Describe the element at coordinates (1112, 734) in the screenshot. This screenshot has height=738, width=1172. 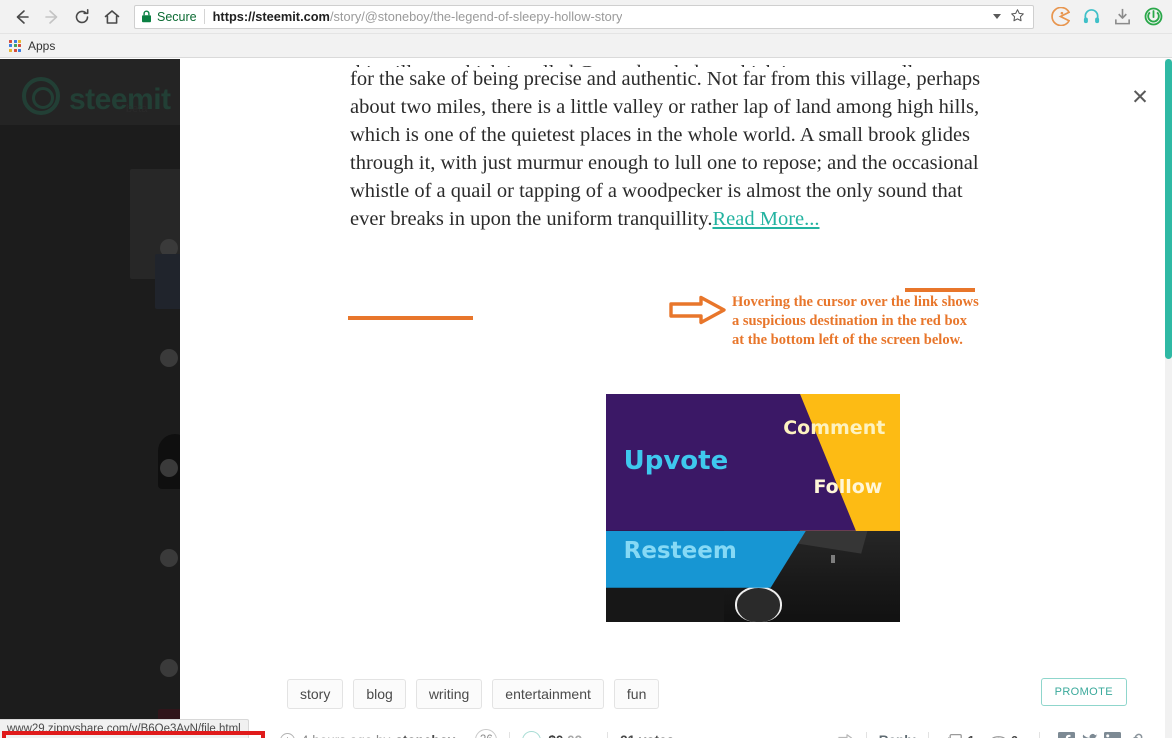
I see `linkedin-icon` at that location.